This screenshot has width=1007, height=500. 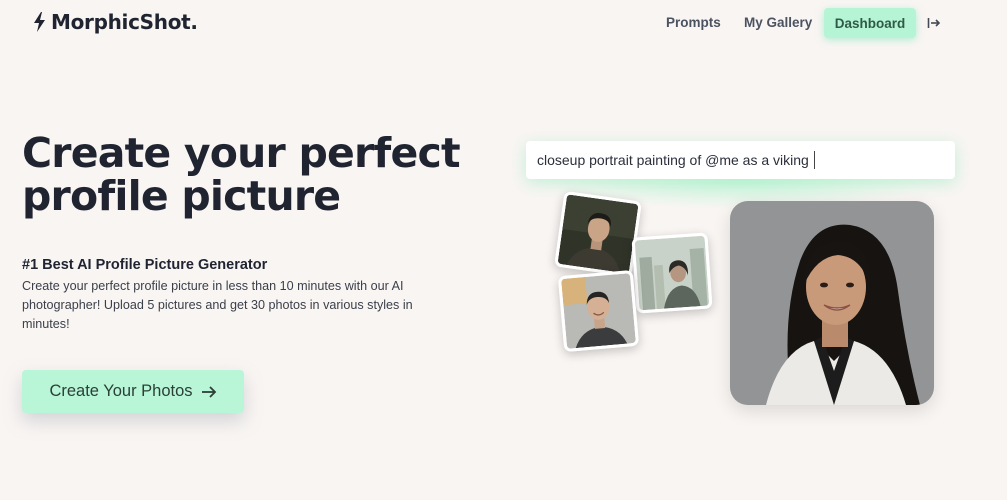 I want to click on logout-icon, so click(x=934, y=23).